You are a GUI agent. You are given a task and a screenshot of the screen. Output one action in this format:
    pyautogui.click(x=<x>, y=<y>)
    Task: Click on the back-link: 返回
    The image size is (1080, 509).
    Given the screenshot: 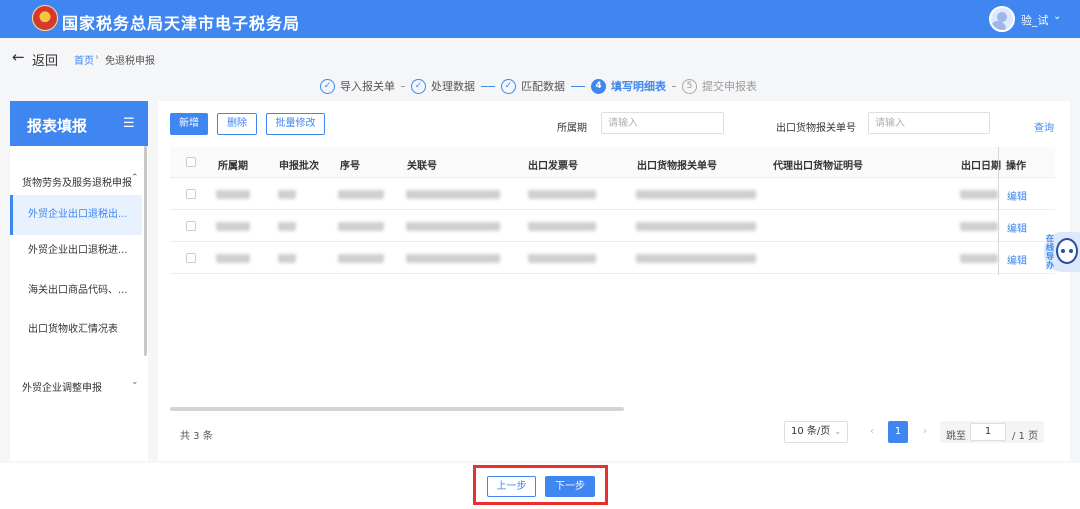 What is the action you would take?
    pyautogui.click(x=45, y=59)
    